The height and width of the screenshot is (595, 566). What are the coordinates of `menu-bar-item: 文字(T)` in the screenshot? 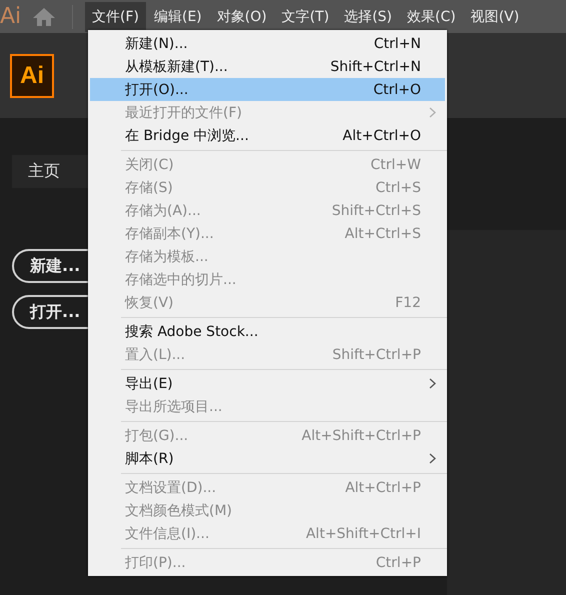 It's located at (305, 17).